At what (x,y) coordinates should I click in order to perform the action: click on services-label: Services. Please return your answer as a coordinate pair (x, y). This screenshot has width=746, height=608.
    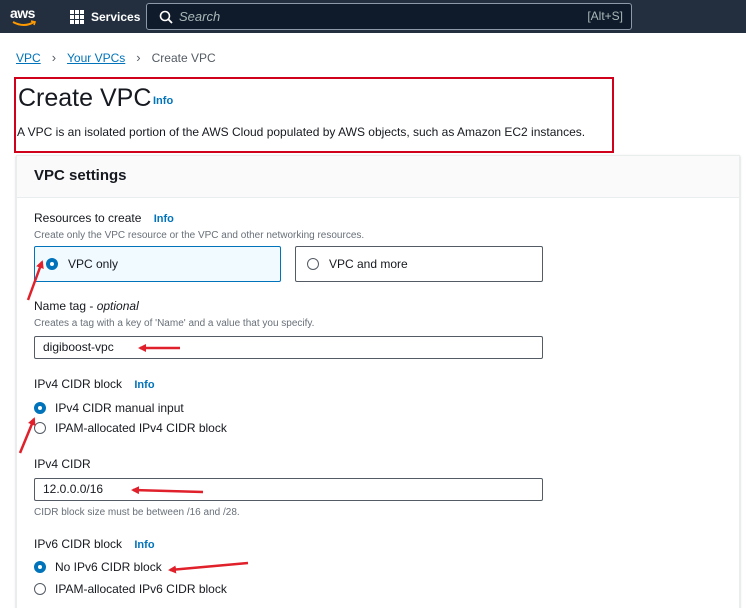
    Looking at the image, I should click on (116, 17).